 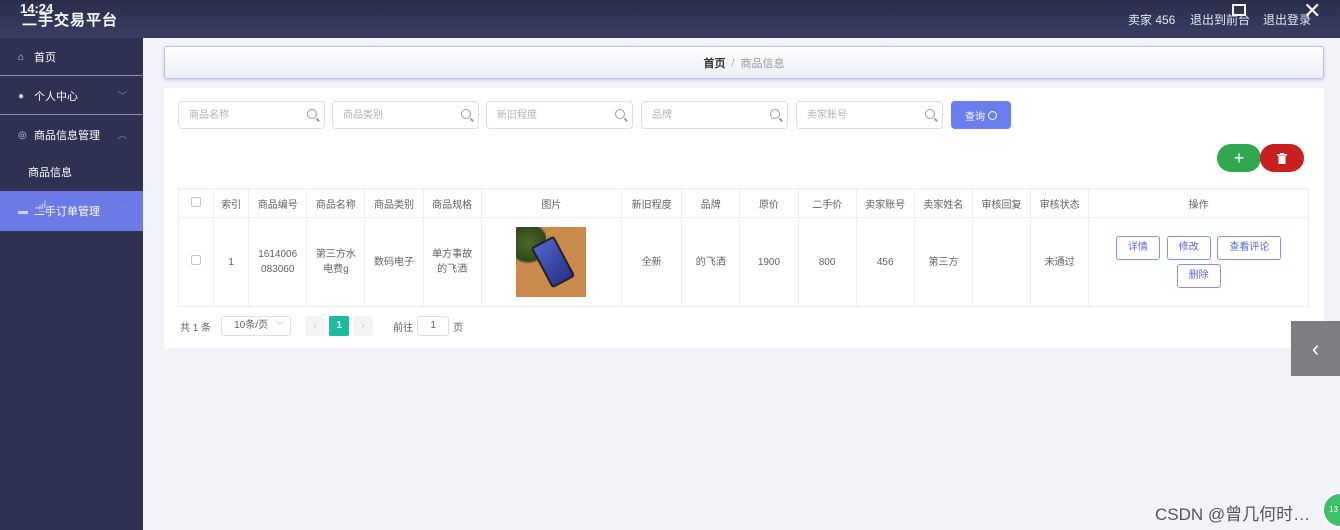 What do you see at coordinates (278, 269) in the screenshot?
I see `cell-code-line: 083060` at bounding box center [278, 269].